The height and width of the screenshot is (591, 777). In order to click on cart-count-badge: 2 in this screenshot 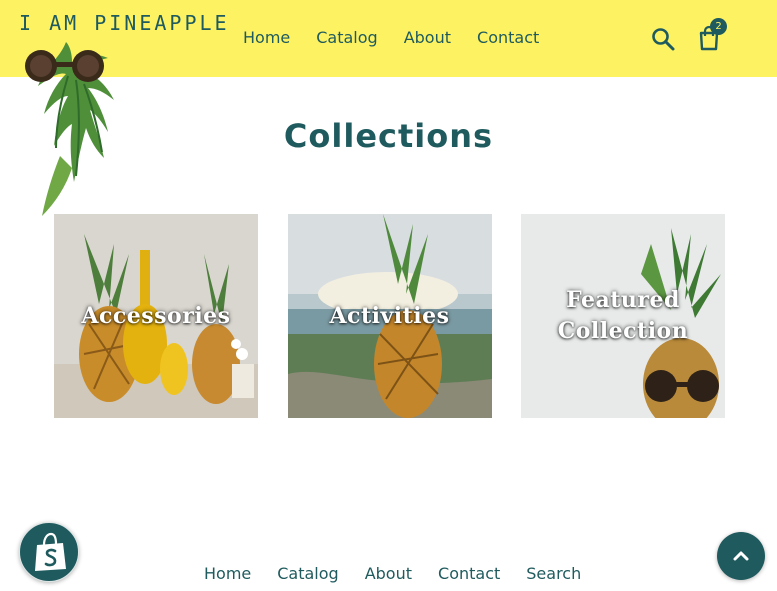, I will do `click(718, 26)`.